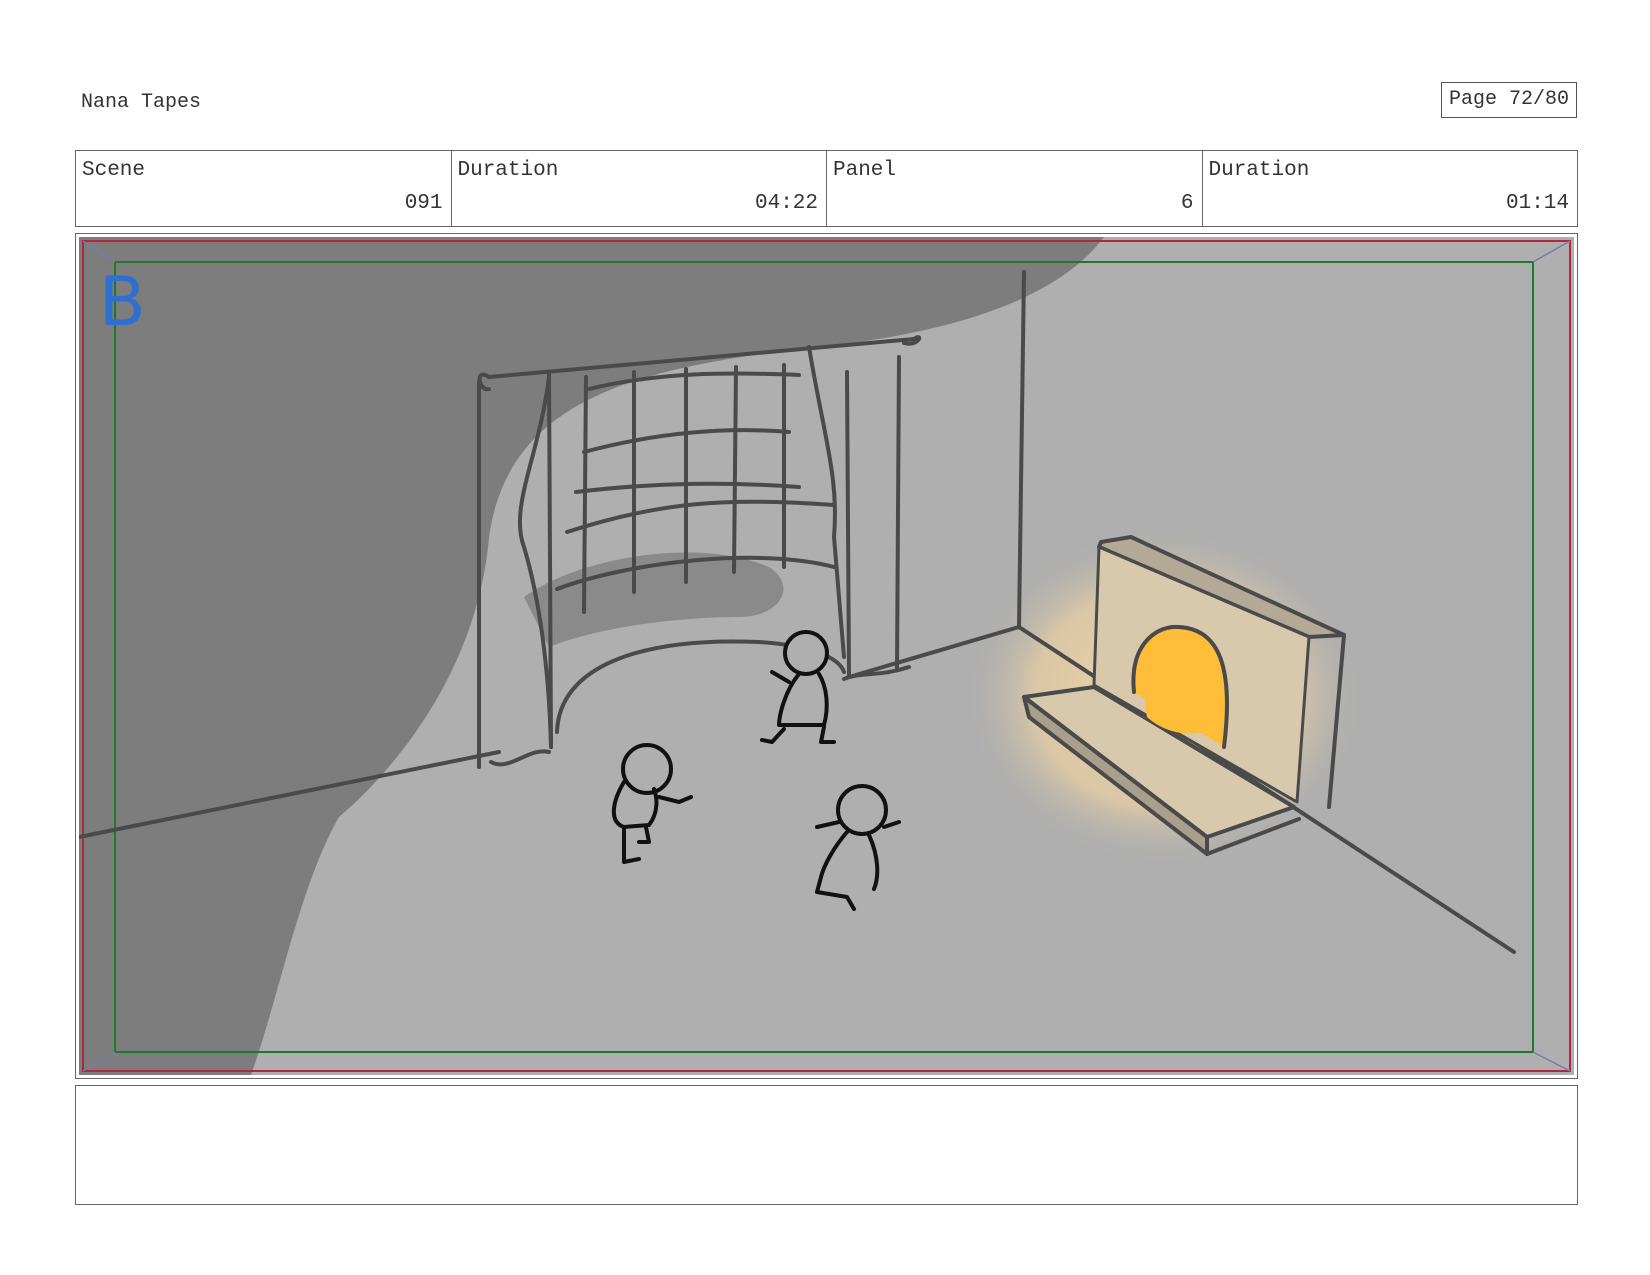 This screenshot has width=1650, height=1275. What do you see at coordinates (1390, 188) in the screenshot?
I see `panel-duration-cell: Duration 01:14` at bounding box center [1390, 188].